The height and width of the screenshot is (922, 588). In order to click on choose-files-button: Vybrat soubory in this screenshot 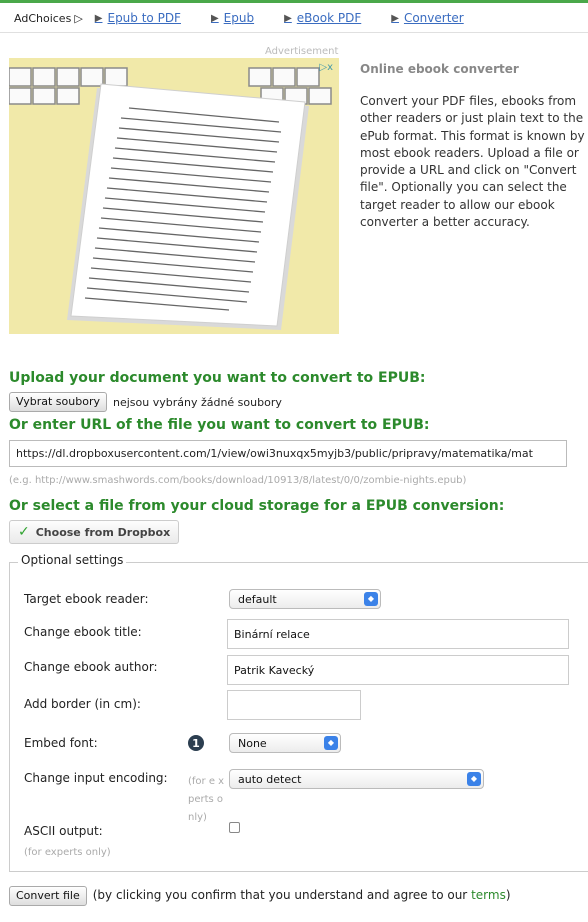, I will do `click(58, 402)`.